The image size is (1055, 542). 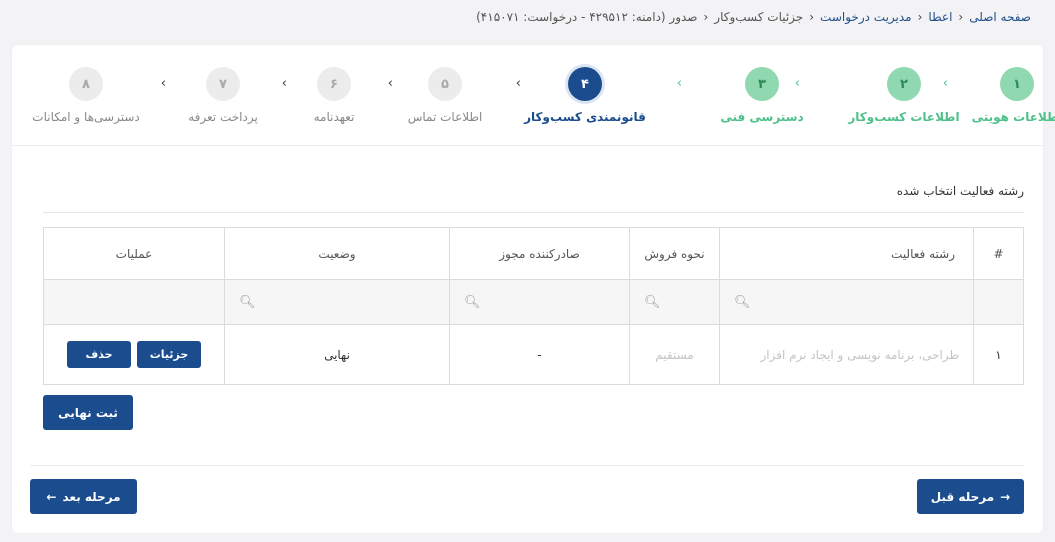 I want to click on breadcrumb-grant: اعطا, so click(x=940, y=17).